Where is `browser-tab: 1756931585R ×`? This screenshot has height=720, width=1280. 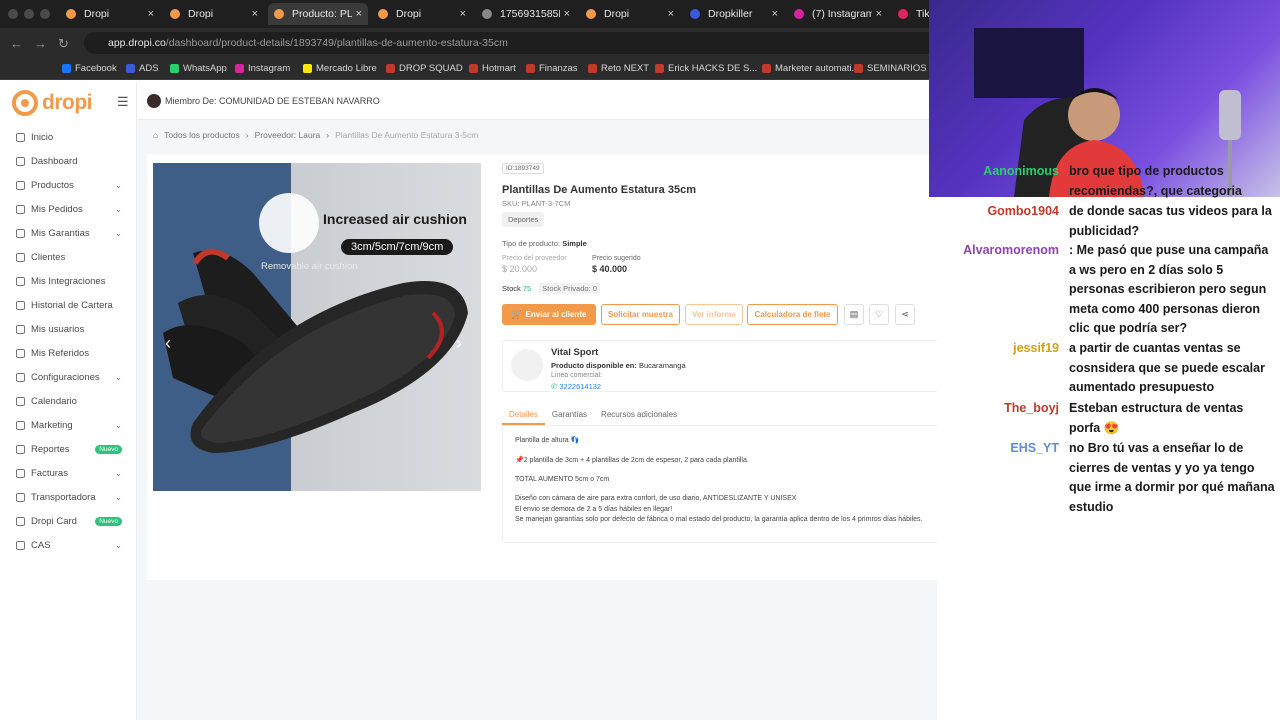 browser-tab: 1756931585R × is located at coordinates (526, 14).